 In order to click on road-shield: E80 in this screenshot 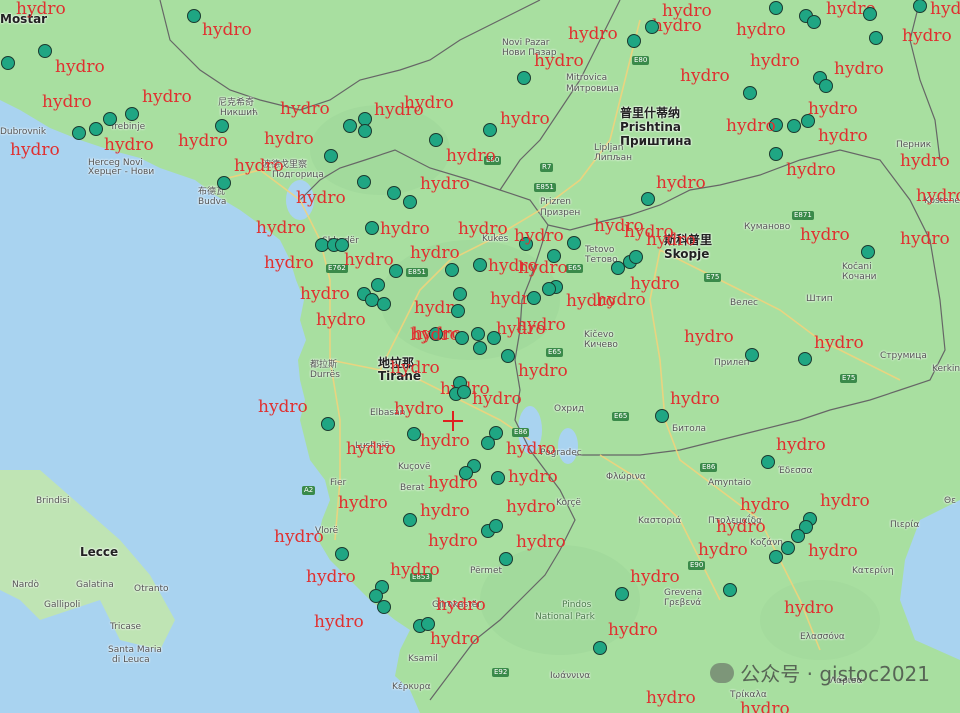, I will do `click(641, 60)`.